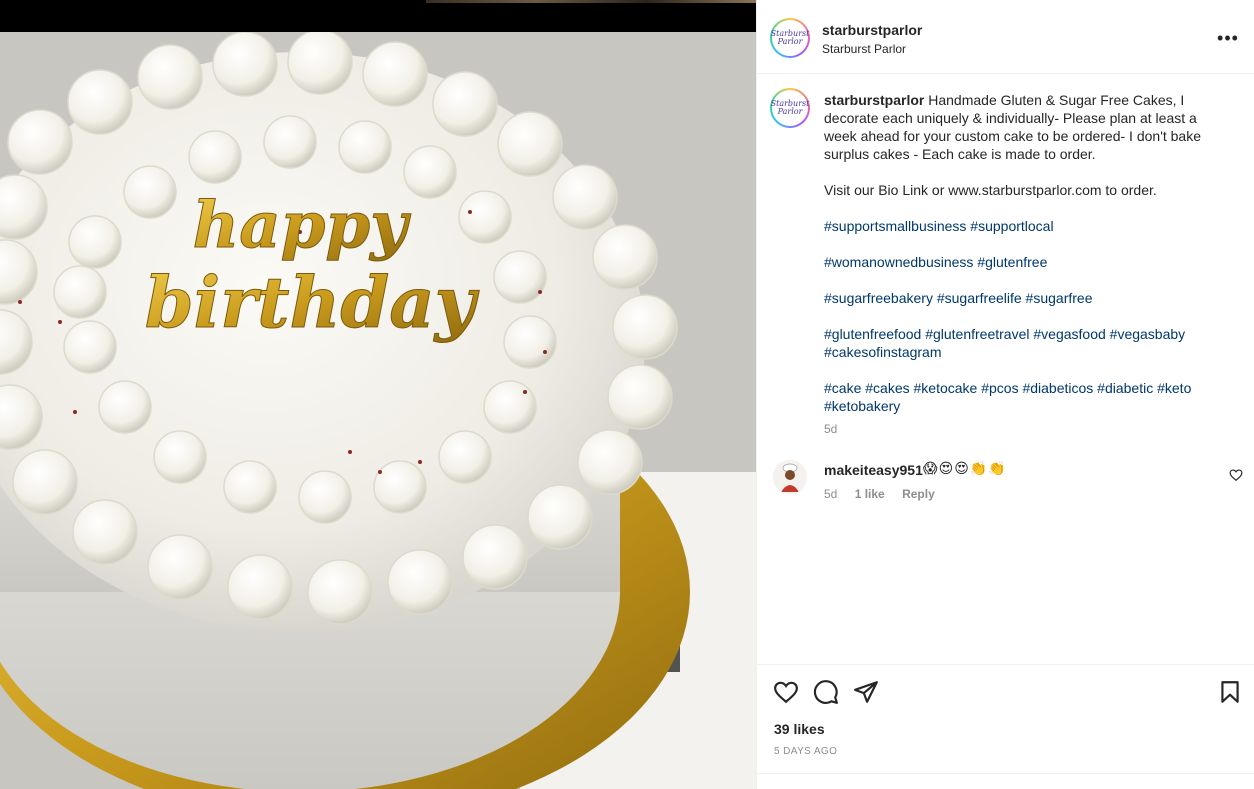 The width and height of the screenshot is (1254, 789). Describe the element at coordinates (1024, 226) in the screenshot. I see `hashtag-line: #supportsmallbusiness #supportlocal` at that location.